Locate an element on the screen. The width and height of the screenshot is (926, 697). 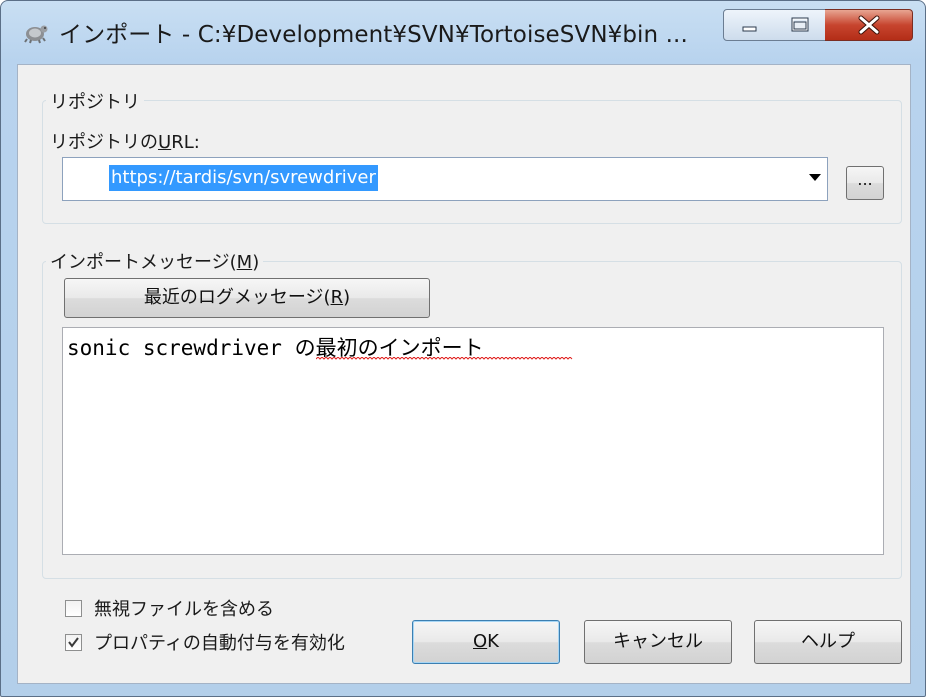
maximize-button is located at coordinates (800, 25).